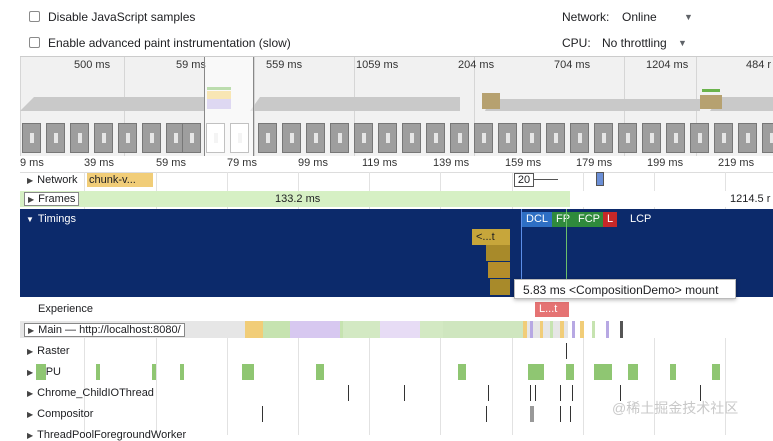 The height and width of the screenshot is (441, 773). I want to click on main-track: ▶ Main — http://localhost:8080/, so click(396, 329).